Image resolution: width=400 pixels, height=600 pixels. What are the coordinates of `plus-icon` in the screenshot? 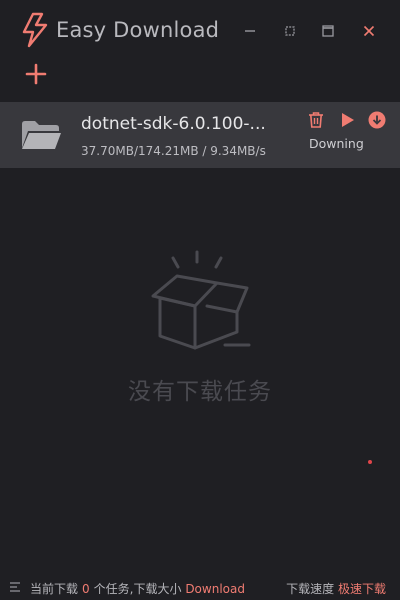 It's located at (36, 74).